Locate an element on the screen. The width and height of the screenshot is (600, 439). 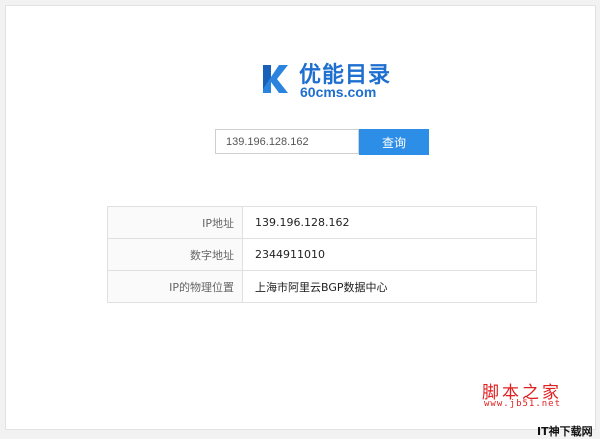
brand-logo: 优能目录 60cms.com is located at coordinates (327, 80).